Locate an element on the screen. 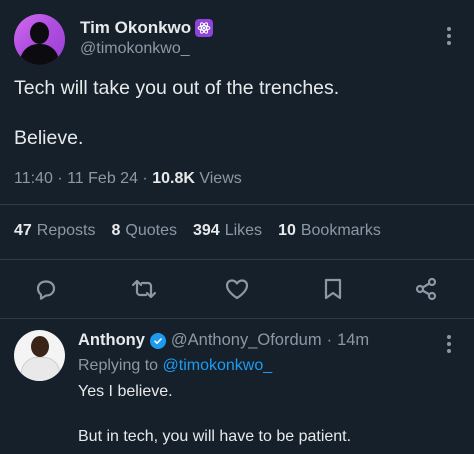 The width and height of the screenshot is (474, 454). reply-author-name: Anthony is located at coordinates (111, 340).